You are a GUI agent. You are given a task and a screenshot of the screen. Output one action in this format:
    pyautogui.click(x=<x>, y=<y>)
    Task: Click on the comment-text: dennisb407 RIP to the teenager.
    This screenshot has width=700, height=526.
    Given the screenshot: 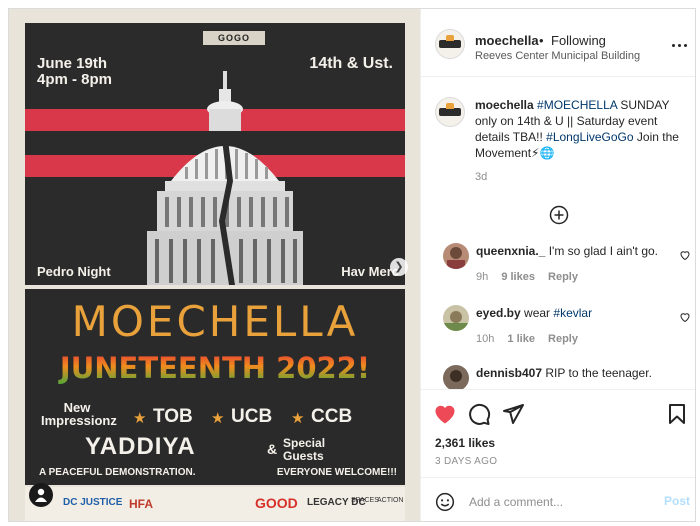 What is the action you would take?
    pyautogui.click(x=576, y=373)
    